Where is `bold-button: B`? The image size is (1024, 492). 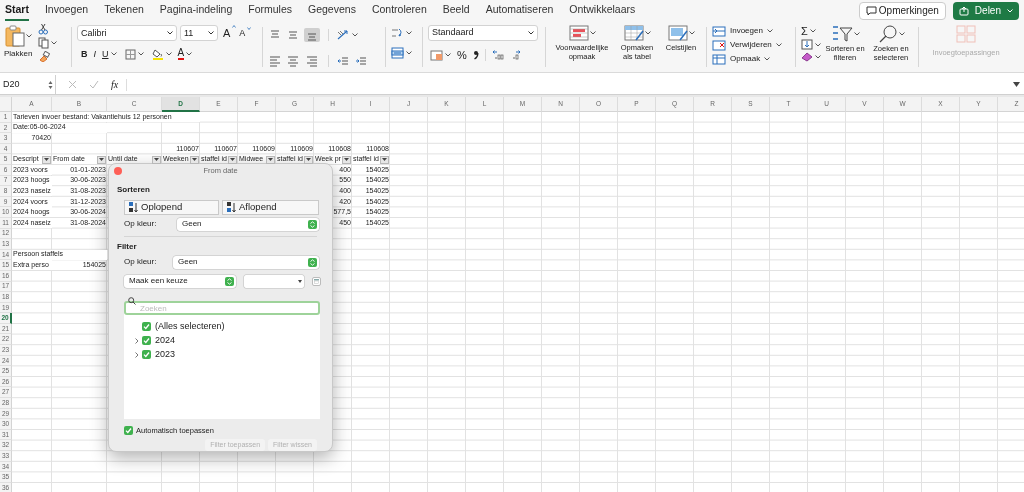 bold-button: B is located at coordinates (84, 54).